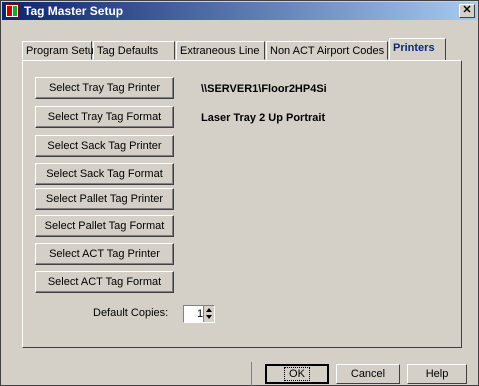  I want to click on app-icon, so click(12, 11).